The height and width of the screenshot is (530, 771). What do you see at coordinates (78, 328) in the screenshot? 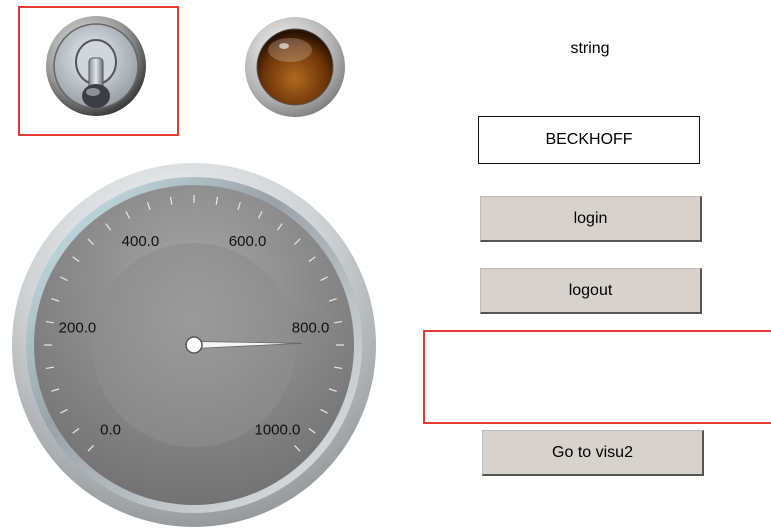
I see `gauge-scale-label: 200.0` at bounding box center [78, 328].